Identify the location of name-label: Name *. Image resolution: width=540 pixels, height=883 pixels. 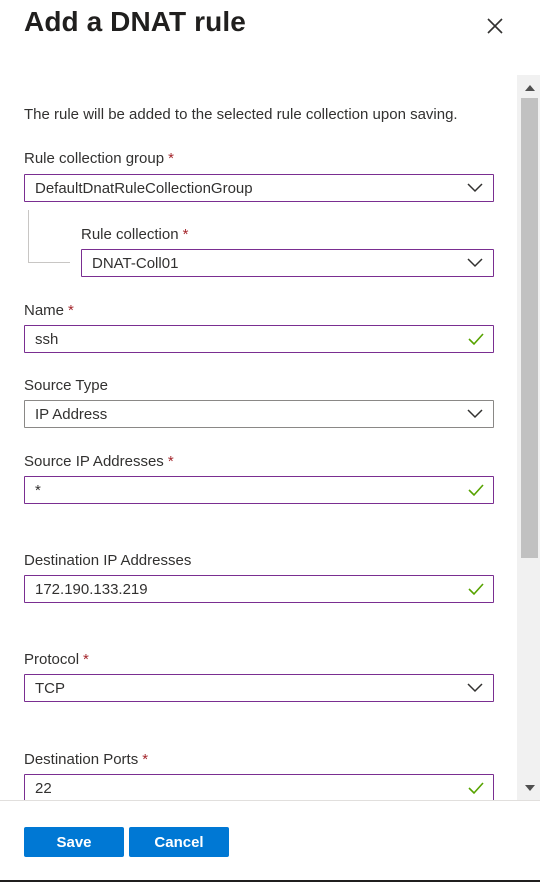
(49, 310).